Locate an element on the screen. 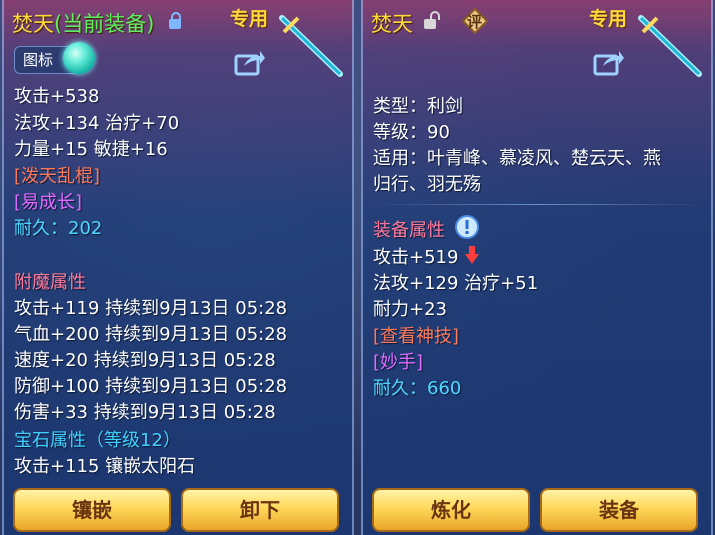 The height and width of the screenshot is (535, 715). enchant-line: 速度+20 持续到9月13日 05:28 is located at coordinates (145, 360).